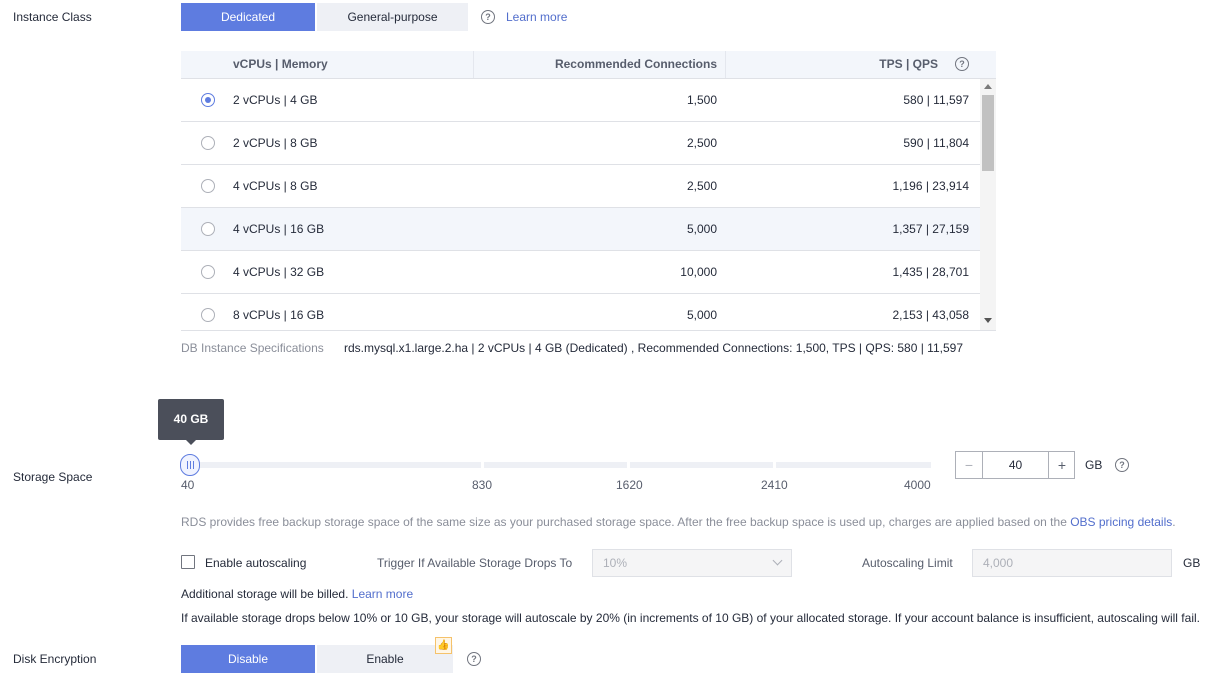 The width and height of the screenshot is (1214, 681). I want to click on disk-encryption-label: Disk Encryption, so click(55, 659).